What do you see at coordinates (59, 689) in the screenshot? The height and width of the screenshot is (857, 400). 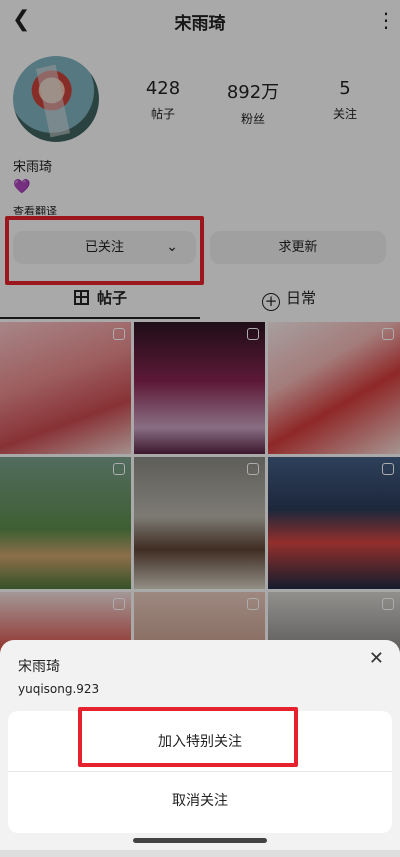 I see `sheet-handle: yuqisong.923` at bounding box center [59, 689].